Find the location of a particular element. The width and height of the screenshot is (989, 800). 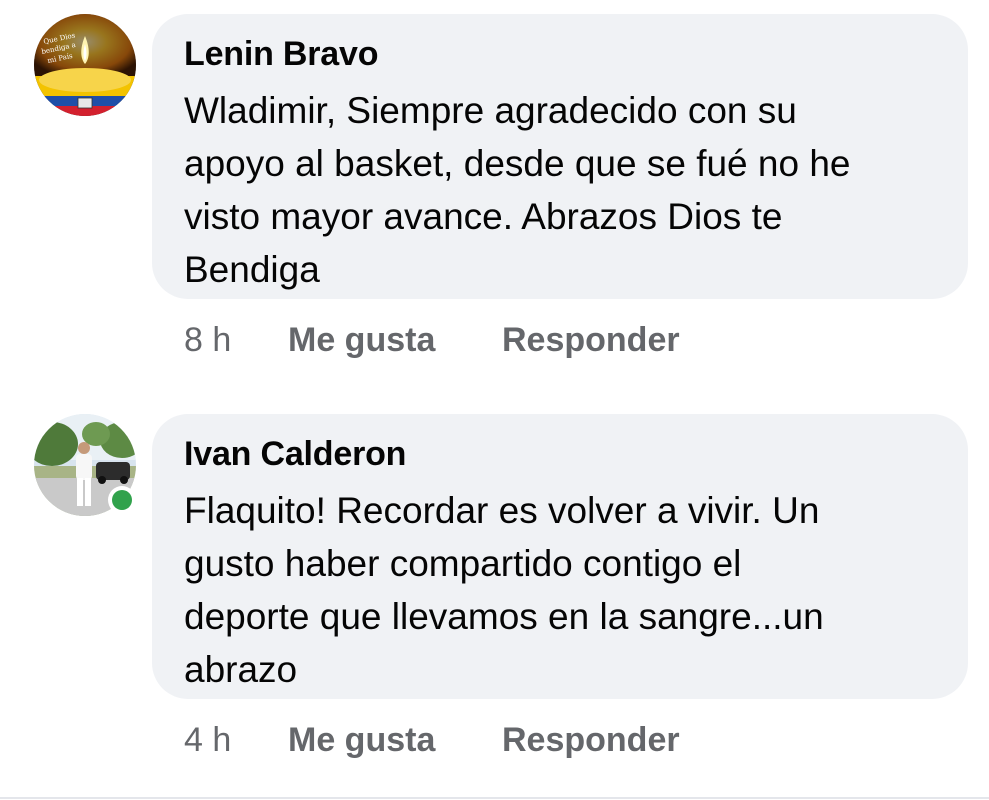

candle-flag-avatar-icon: Que Dios bendiga a mi País is located at coordinates (85, 65).